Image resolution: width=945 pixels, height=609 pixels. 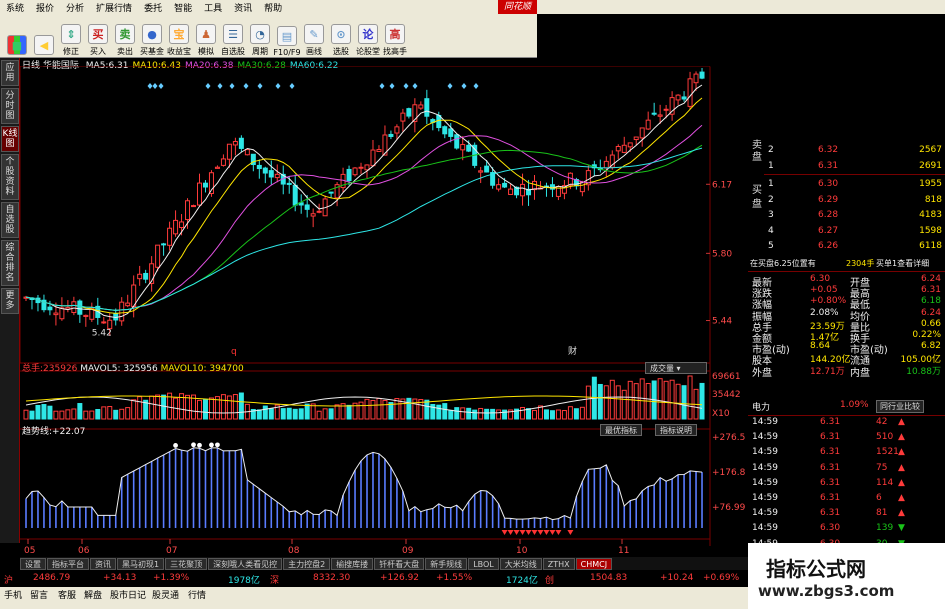 I want to click on bid-price: 6.27, so click(x=828, y=230).